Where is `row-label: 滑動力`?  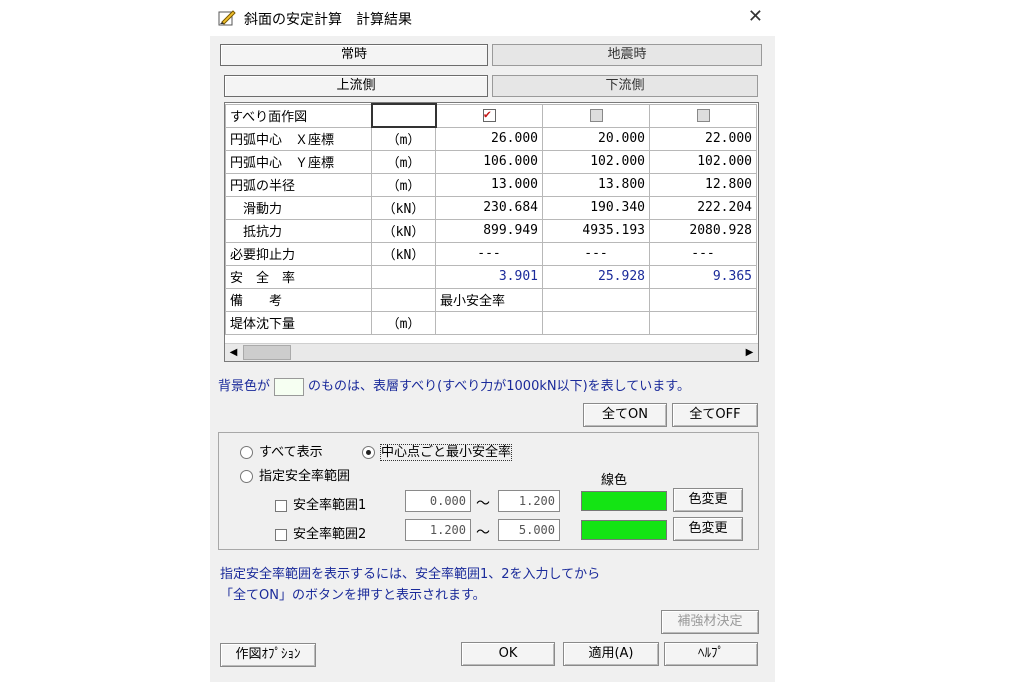
row-label: 滑動力 is located at coordinates (298, 207).